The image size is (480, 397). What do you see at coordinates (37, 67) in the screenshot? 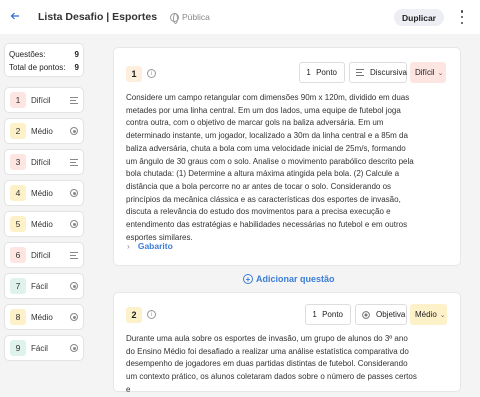
I see `points-label: Total de pontos:` at bounding box center [37, 67].